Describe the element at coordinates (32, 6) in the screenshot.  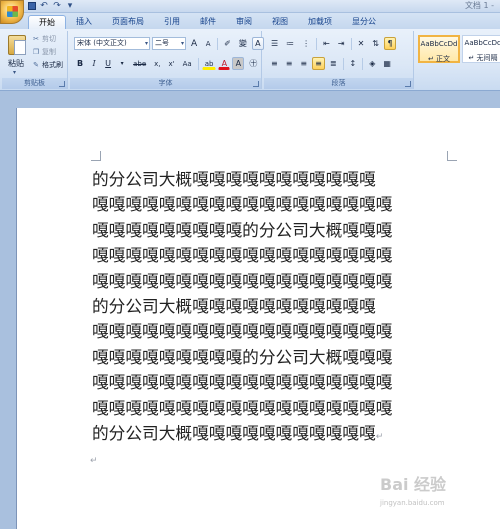
I see `save-icon` at that location.